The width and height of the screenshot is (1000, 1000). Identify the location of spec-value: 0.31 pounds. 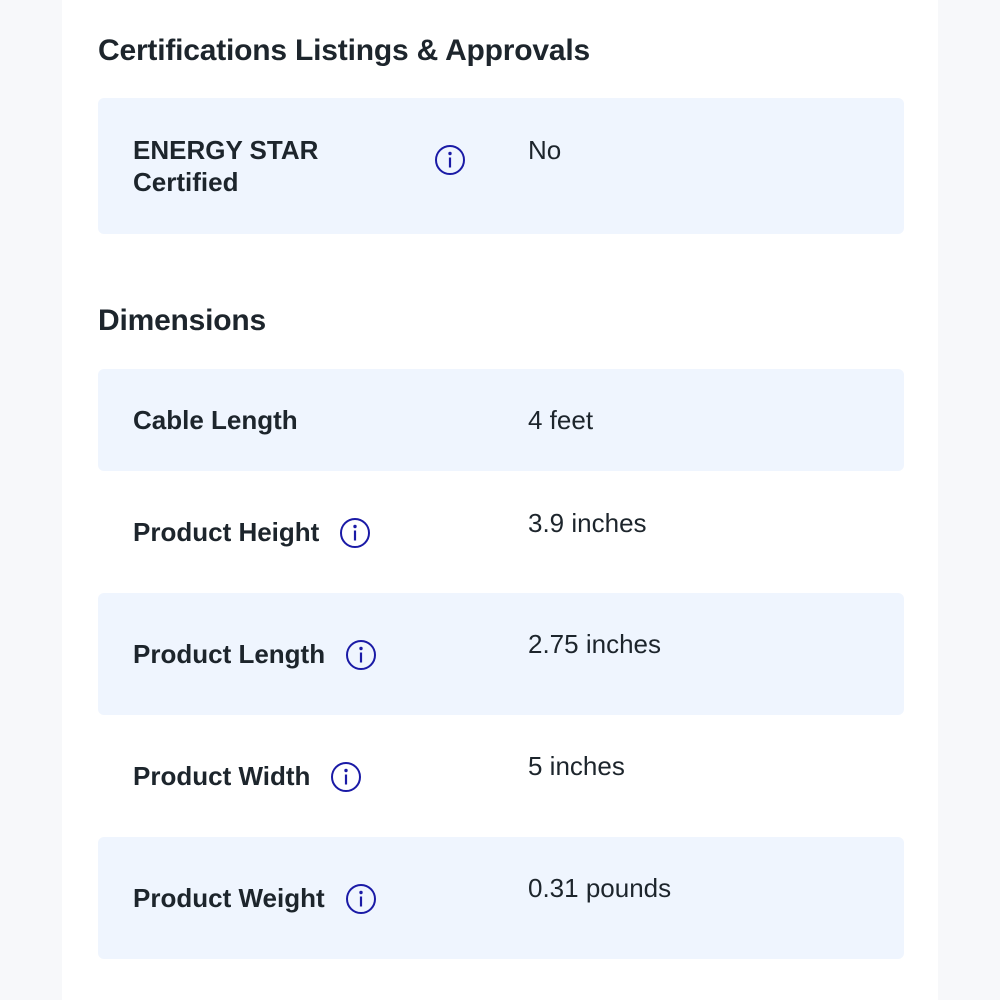
(600, 888).